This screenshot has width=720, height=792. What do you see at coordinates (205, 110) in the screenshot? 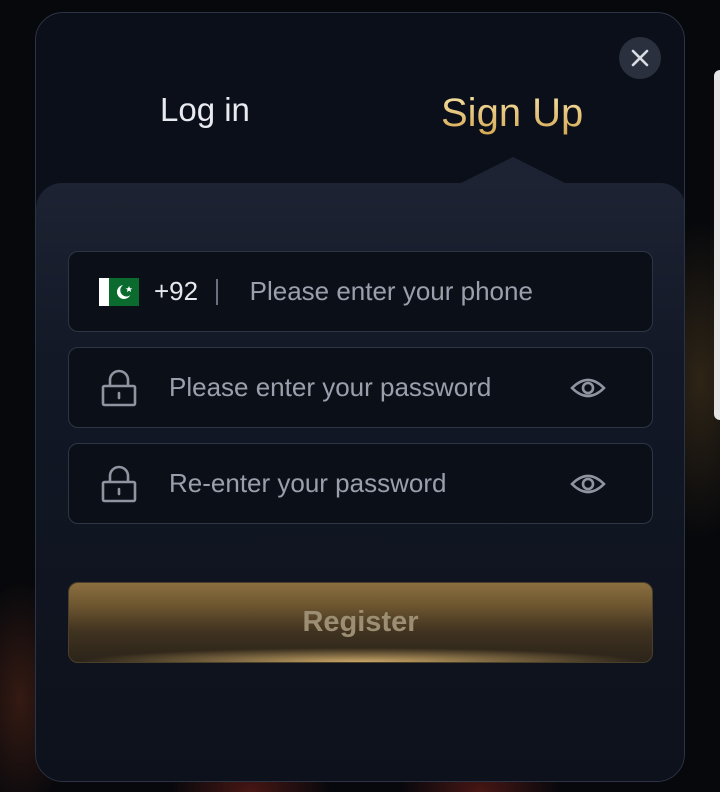
I see `tab-login: Log in` at bounding box center [205, 110].